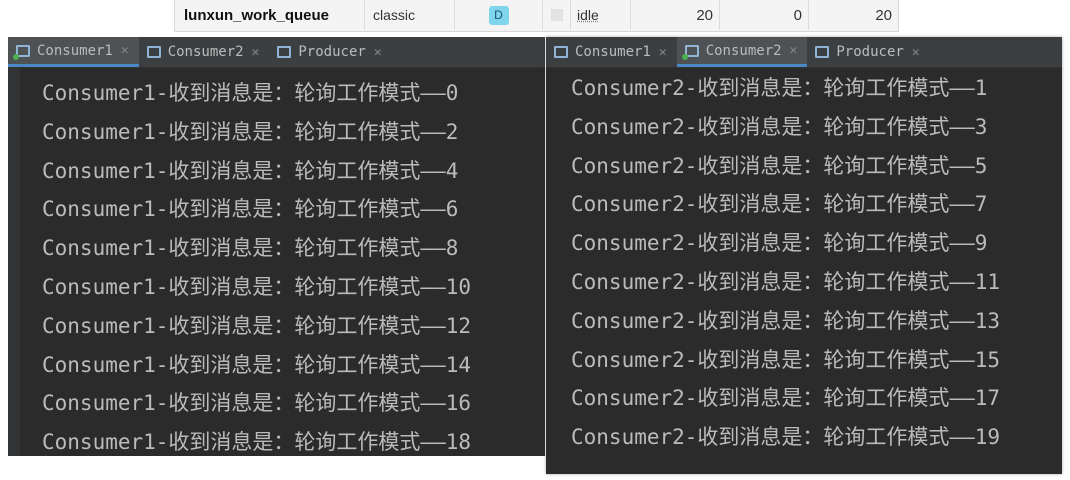 The image size is (1070, 480). What do you see at coordinates (786, 281) in the screenshot?
I see `console-line: Consumer2-收到消息是：轮询工作模式——11` at bounding box center [786, 281].